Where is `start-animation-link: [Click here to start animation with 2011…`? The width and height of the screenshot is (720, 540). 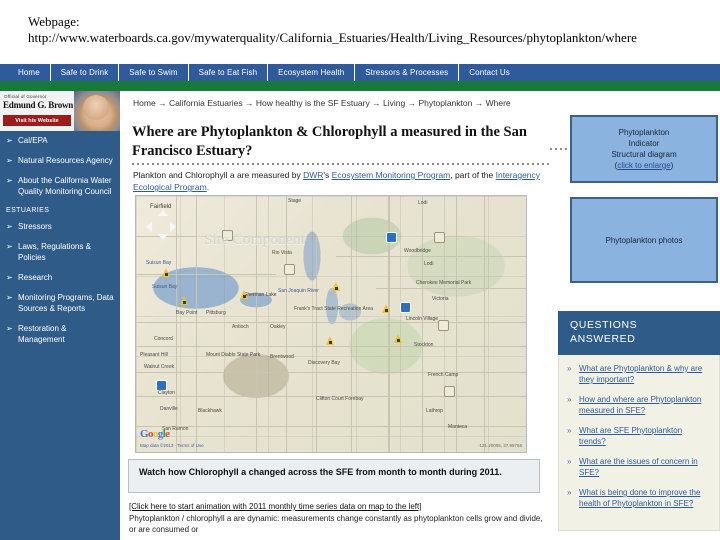 start-animation-link: [Click here to start animation with 2011… is located at coordinates (275, 506).